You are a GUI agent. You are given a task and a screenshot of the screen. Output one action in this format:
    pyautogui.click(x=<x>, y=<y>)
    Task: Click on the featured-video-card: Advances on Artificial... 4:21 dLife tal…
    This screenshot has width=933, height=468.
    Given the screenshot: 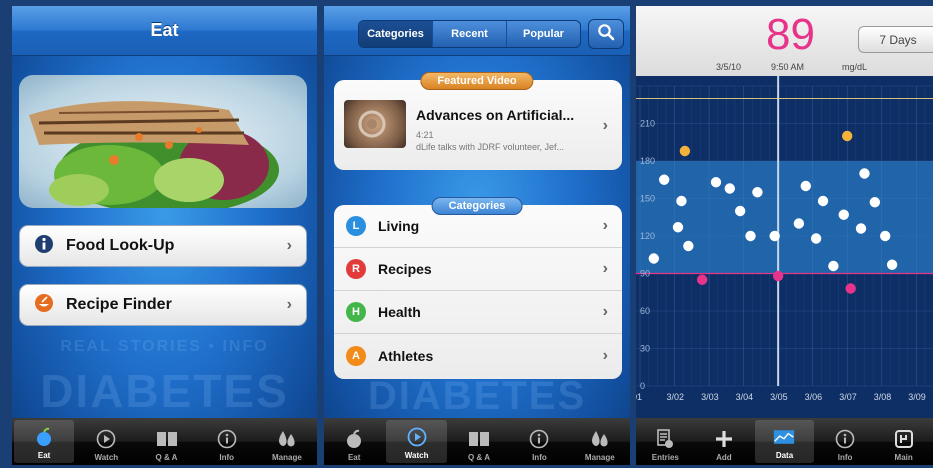 What is the action you would take?
    pyautogui.click(x=478, y=125)
    